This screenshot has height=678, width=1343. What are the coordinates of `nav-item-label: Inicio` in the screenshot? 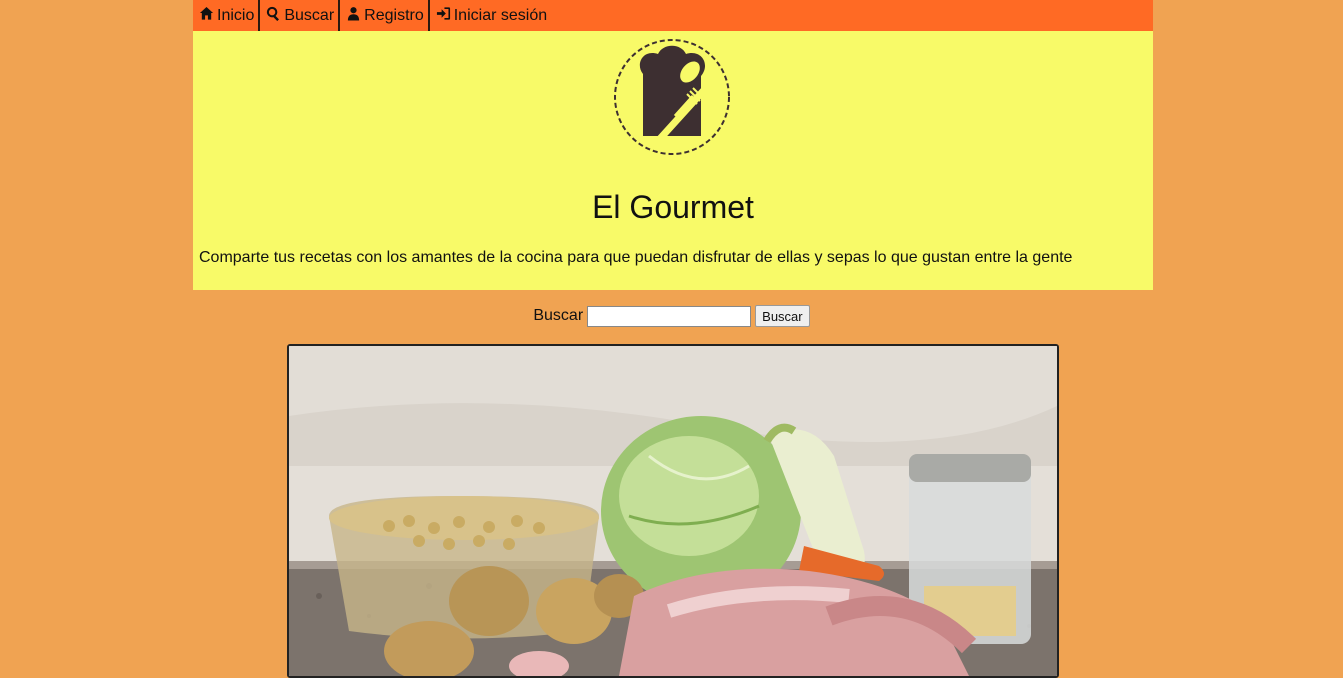 It's located at (236, 15).